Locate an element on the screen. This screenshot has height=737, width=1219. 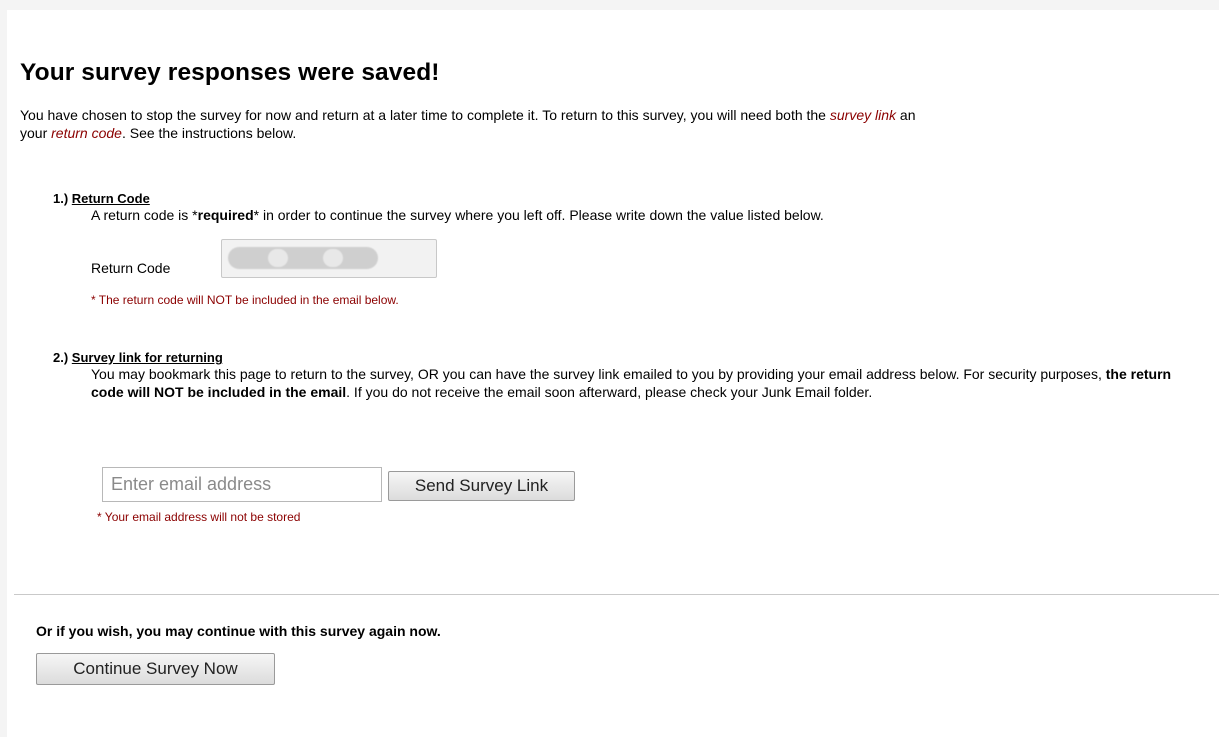
intro-text-part4: . See the instructions below. is located at coordinates (209, 133).